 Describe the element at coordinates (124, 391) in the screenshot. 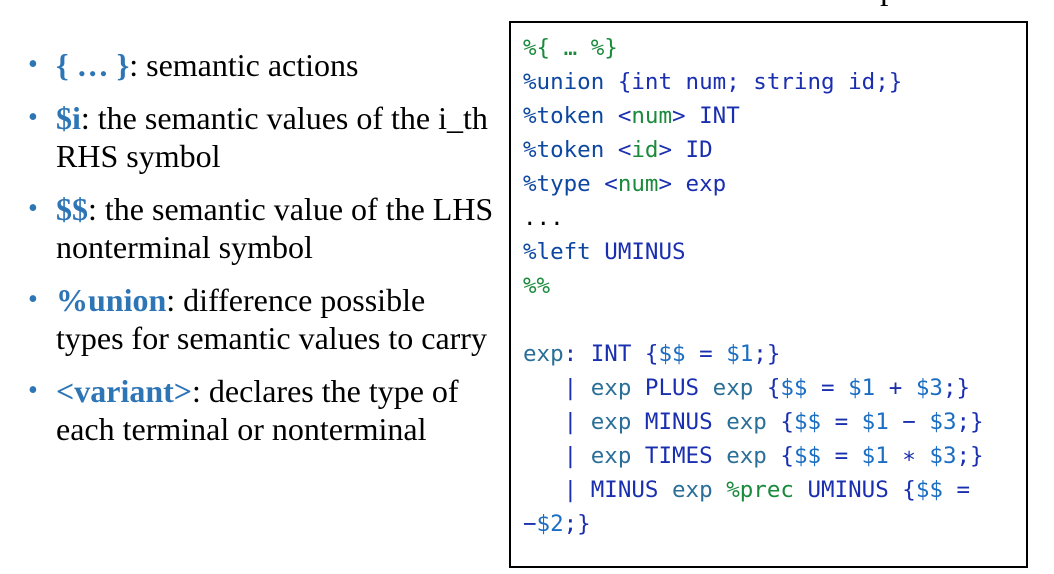

I see `bullet-term: <variant>` at that location.